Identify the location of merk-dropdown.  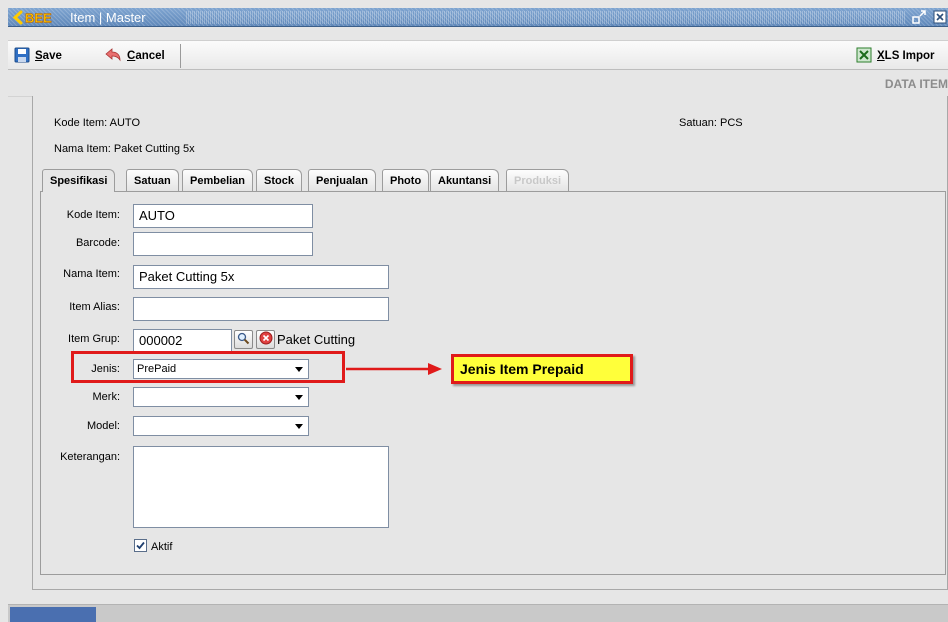
(221, 397).